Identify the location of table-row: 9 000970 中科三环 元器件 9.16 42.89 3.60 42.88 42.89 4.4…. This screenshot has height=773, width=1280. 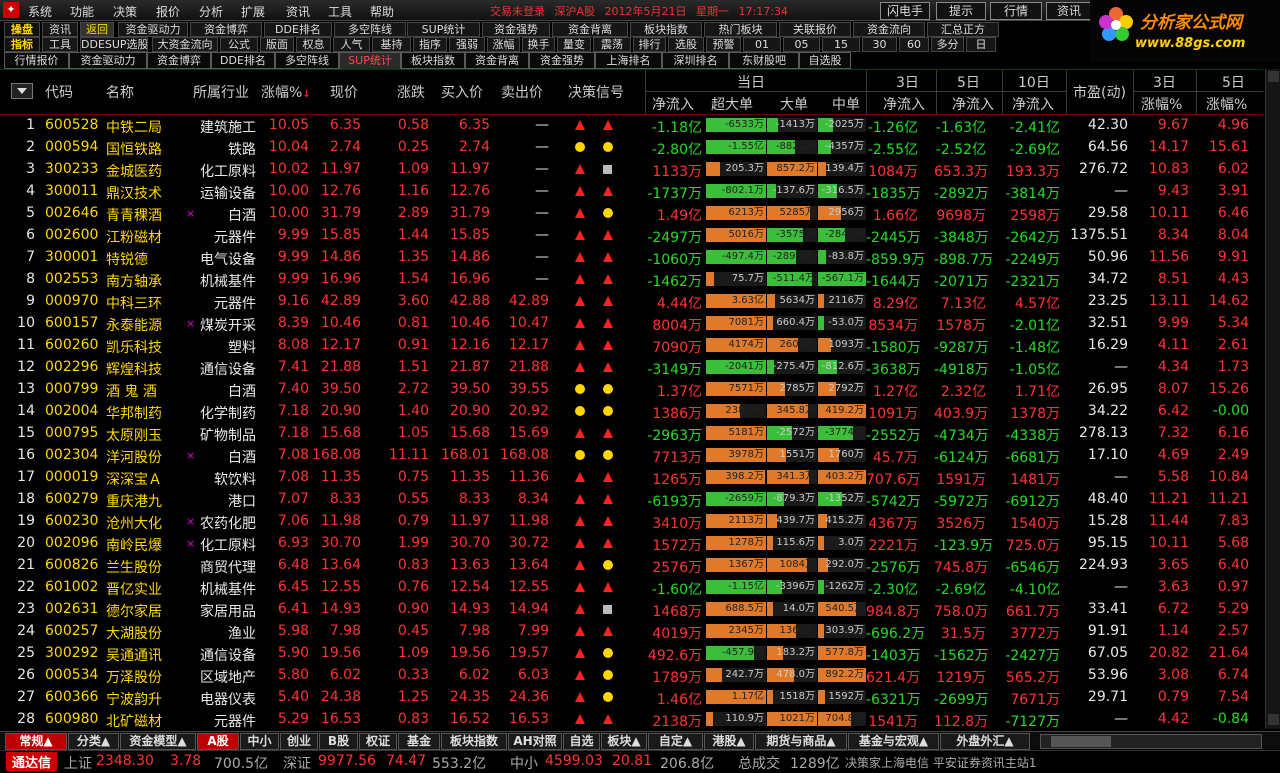
(631, 301).